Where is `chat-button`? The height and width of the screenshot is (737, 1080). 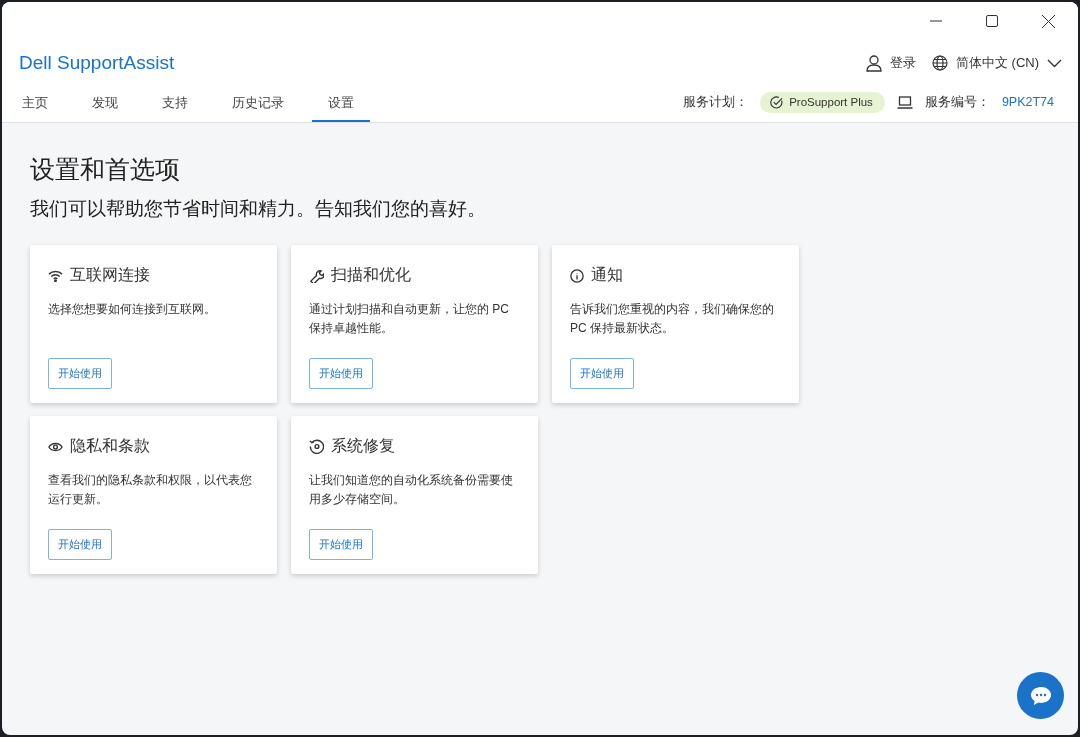
chat-button is located at coordinates (1040, 695).